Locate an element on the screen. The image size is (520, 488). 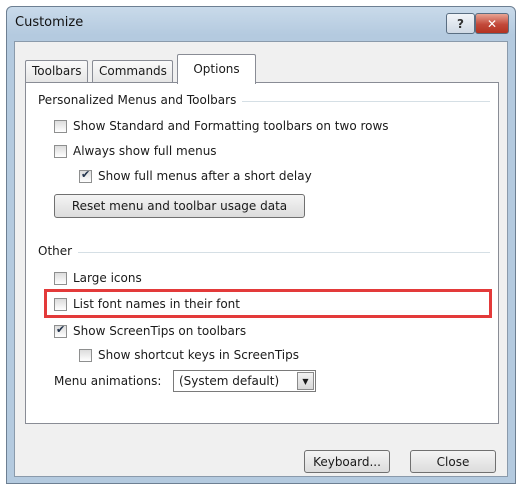
option-large-icons: Large icons is located at coordinates (98, 278).